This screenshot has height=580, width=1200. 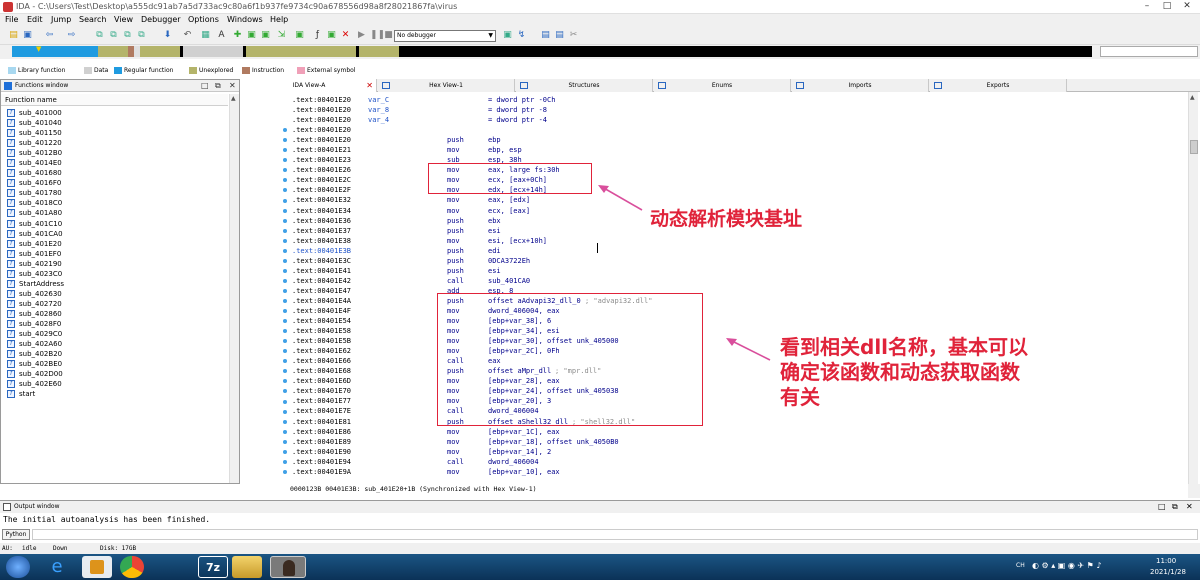 I want to click on function-list-item: f sub_402860, so click(x=114, y=314).